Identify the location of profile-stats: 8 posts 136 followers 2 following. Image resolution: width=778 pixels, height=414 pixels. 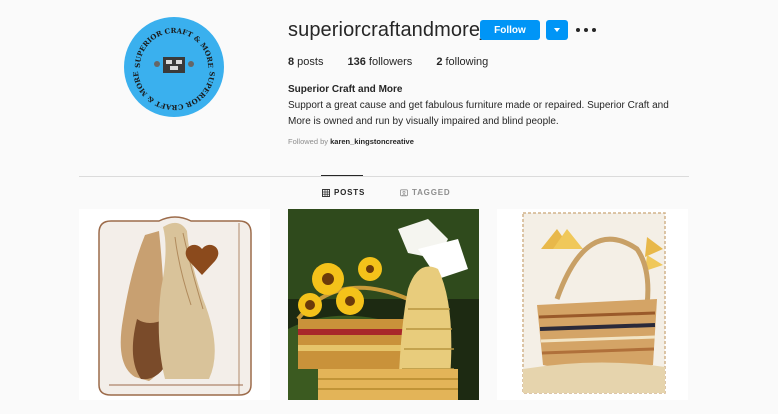
(400, 62).